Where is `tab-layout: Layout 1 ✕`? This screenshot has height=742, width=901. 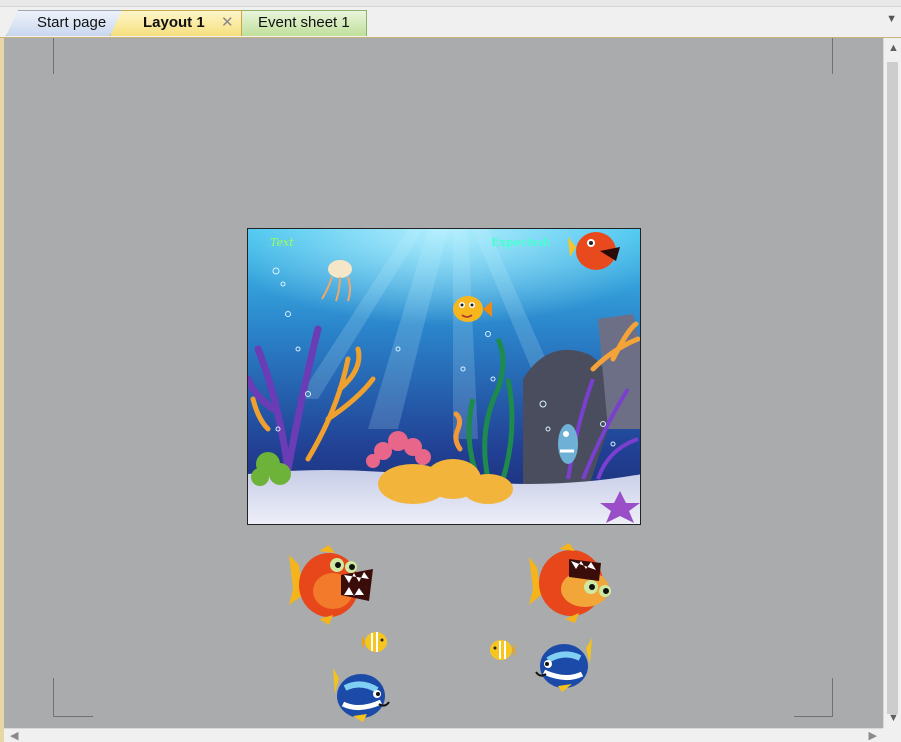 tab-layout: Layout 1 ✕ is located at coordinates (176, 23).